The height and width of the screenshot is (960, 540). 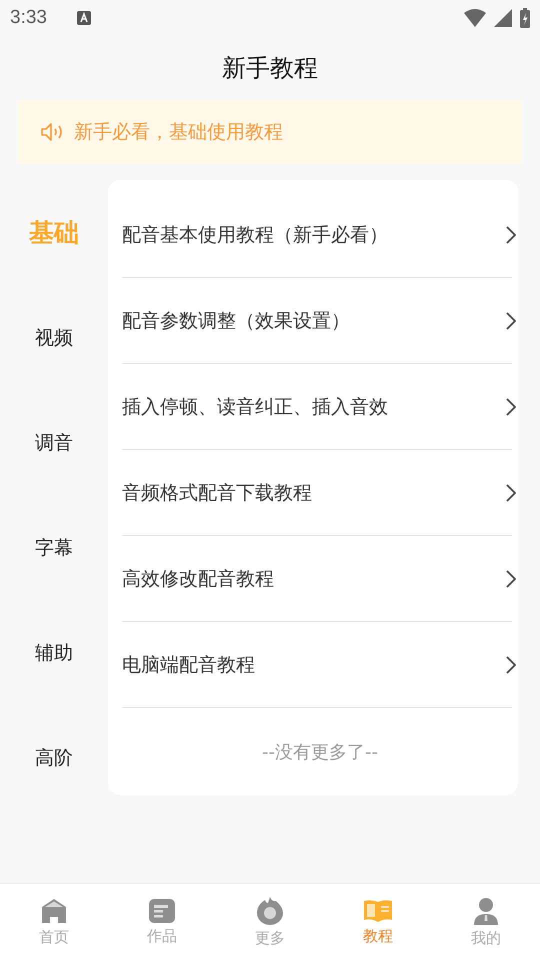 I want to click on notice-text: 新手必看，基础使用教程, so click(x=178, y=132).